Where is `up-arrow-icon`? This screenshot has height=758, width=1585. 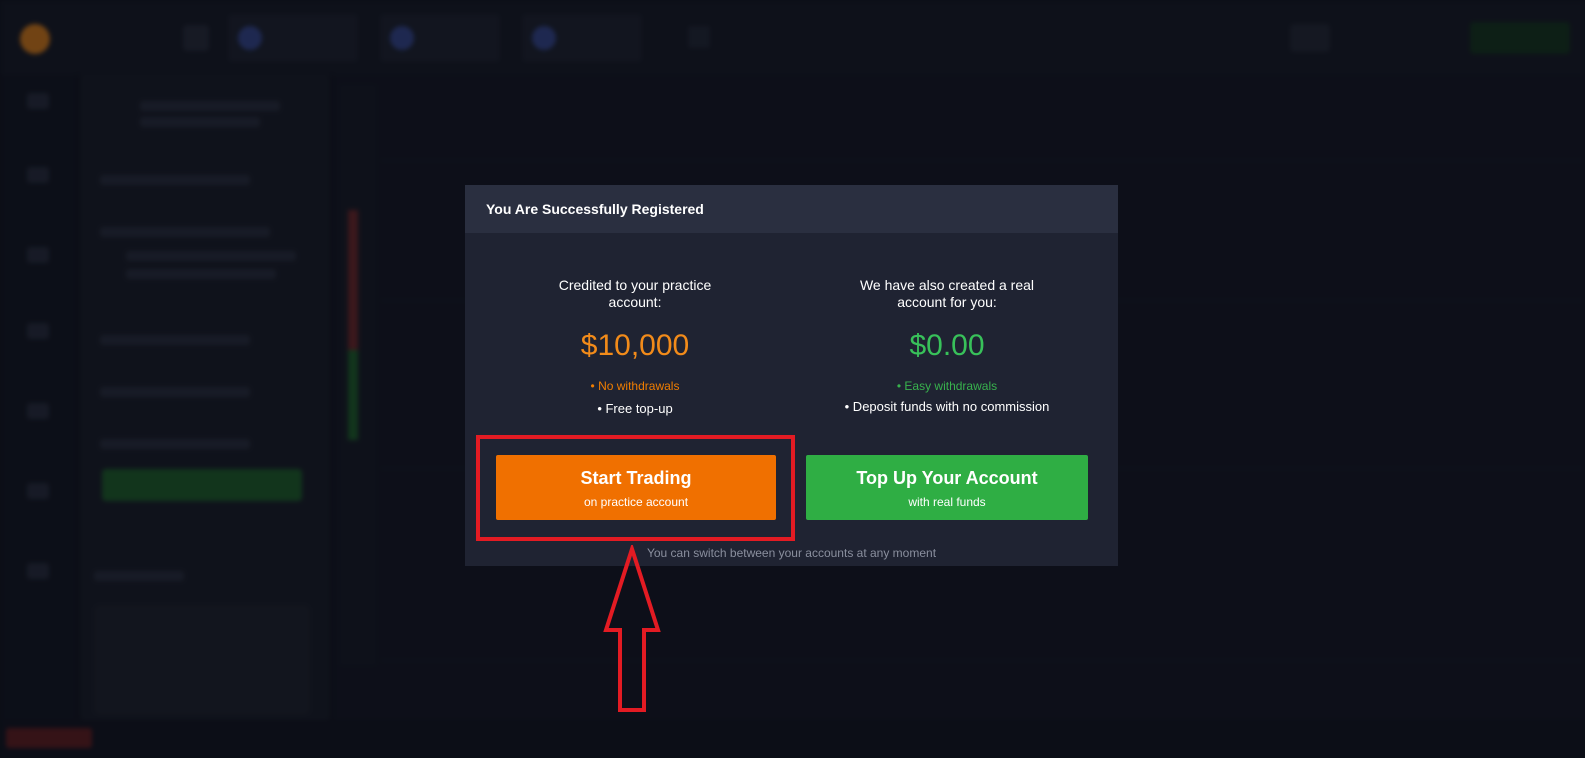 up-arrow-icon is located at coordinates (632, 628).